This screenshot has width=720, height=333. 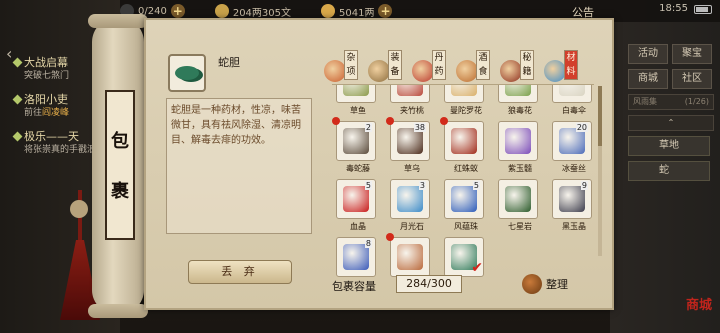 What do you see at coordinates (357, 13) in the screenshot?
I see `resource-3-value: 5041两` at bounding box center [357, 13].